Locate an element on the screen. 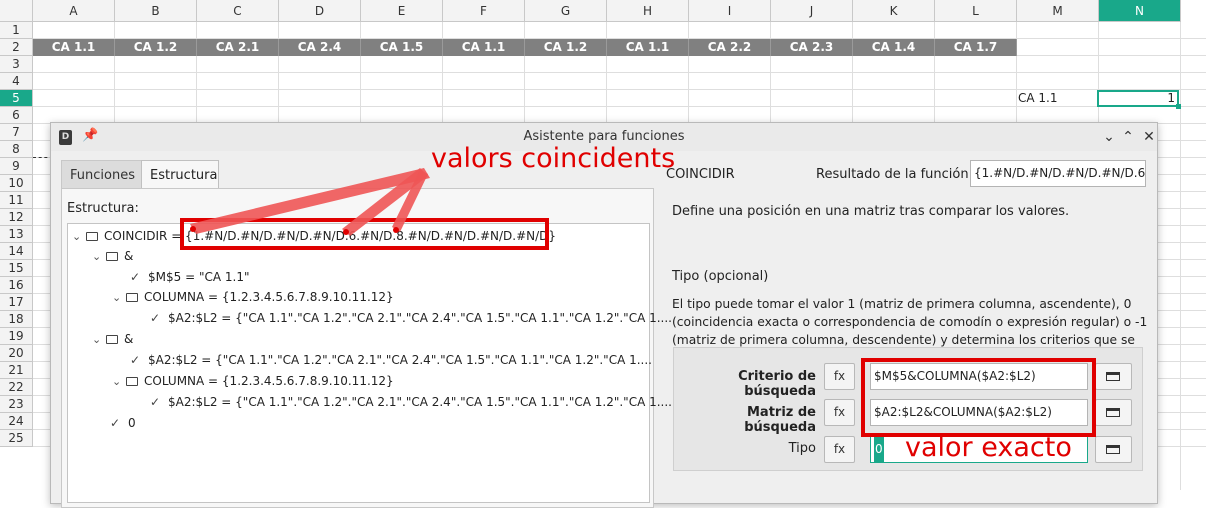 Image resolution: width=1206 pixels, height=508 pixels. annotation-arrows is located at coordinates (310, 202).